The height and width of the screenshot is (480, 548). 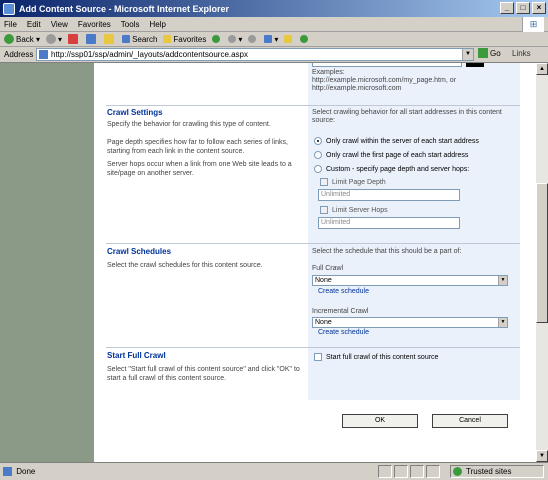 I want to click on mail-button: ▾, so click(x=235, y=39).